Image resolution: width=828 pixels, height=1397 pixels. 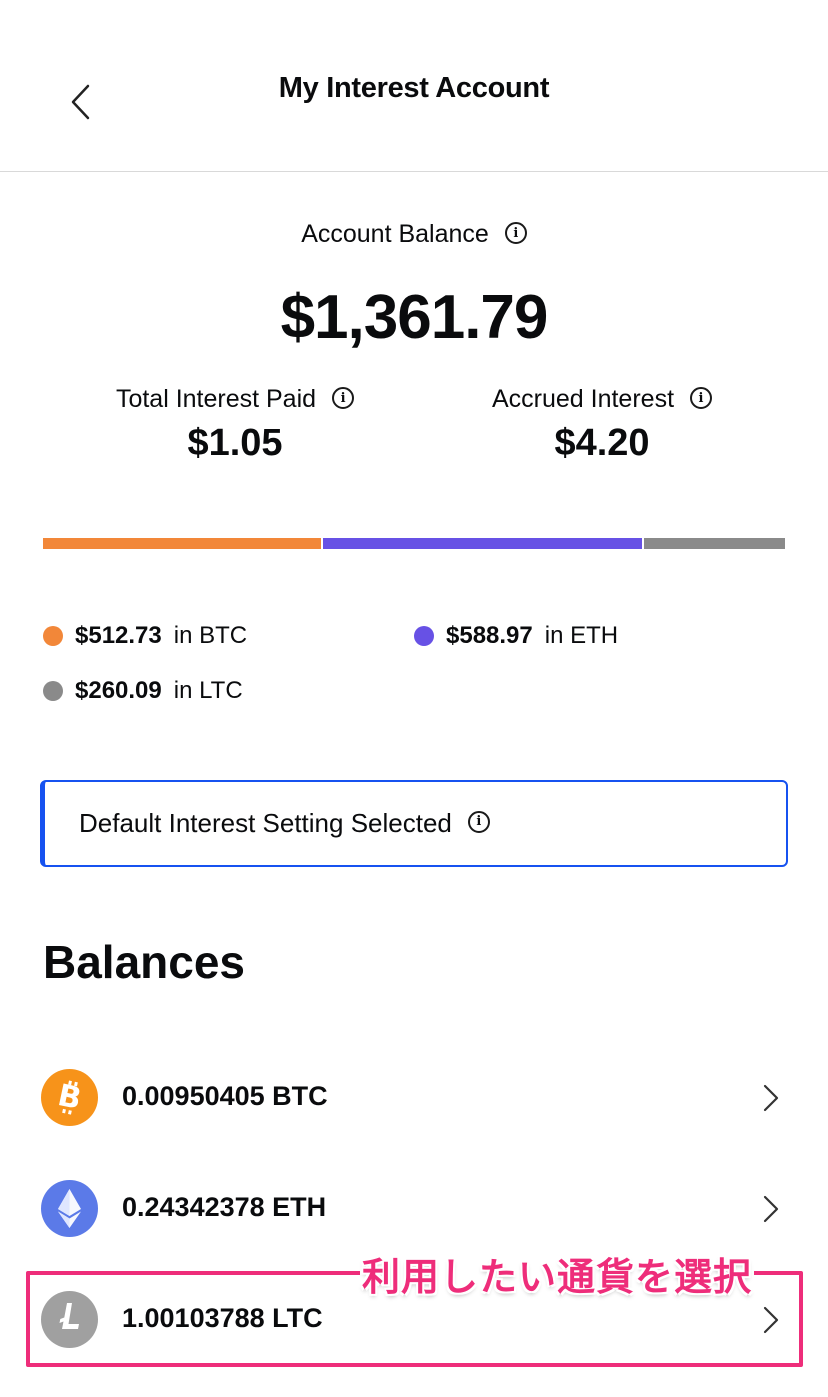 I want to click on legend-amount: $512.73, so click(x=118, y=635).